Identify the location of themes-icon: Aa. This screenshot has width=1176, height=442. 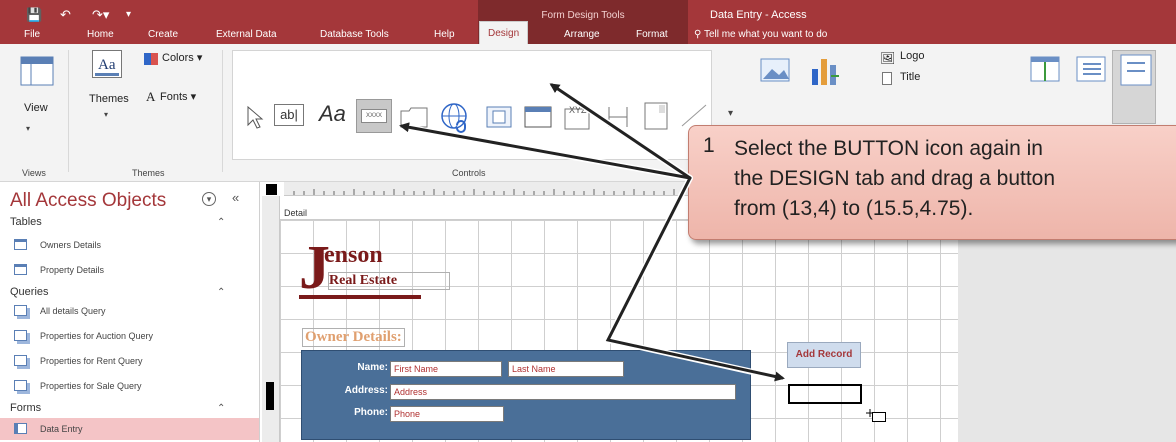
(107, 64).